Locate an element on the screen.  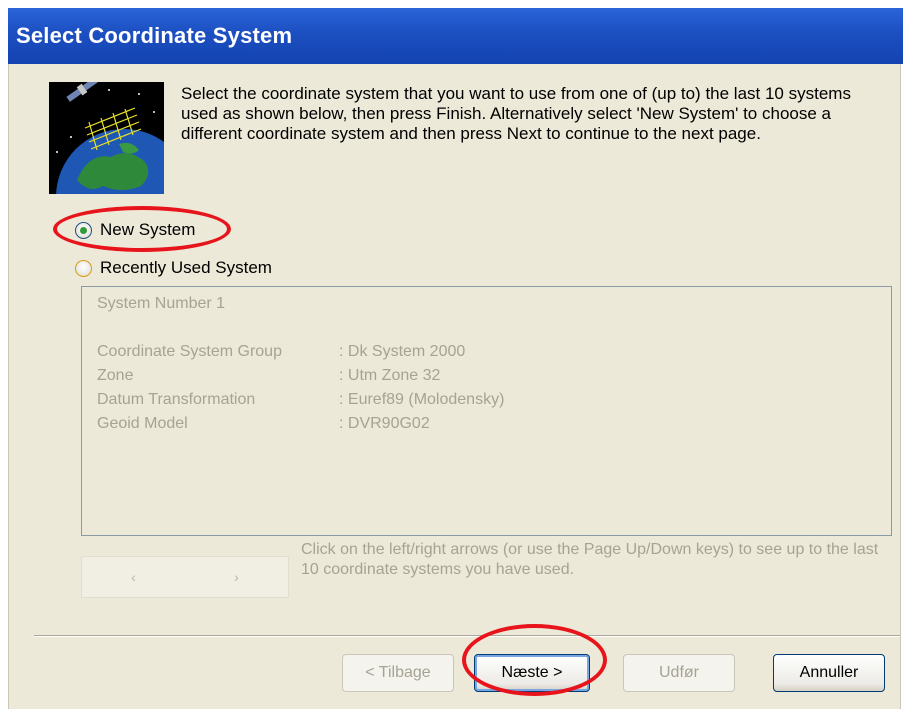
history-scroller: ‹ › is located at coordinates (185, 577).